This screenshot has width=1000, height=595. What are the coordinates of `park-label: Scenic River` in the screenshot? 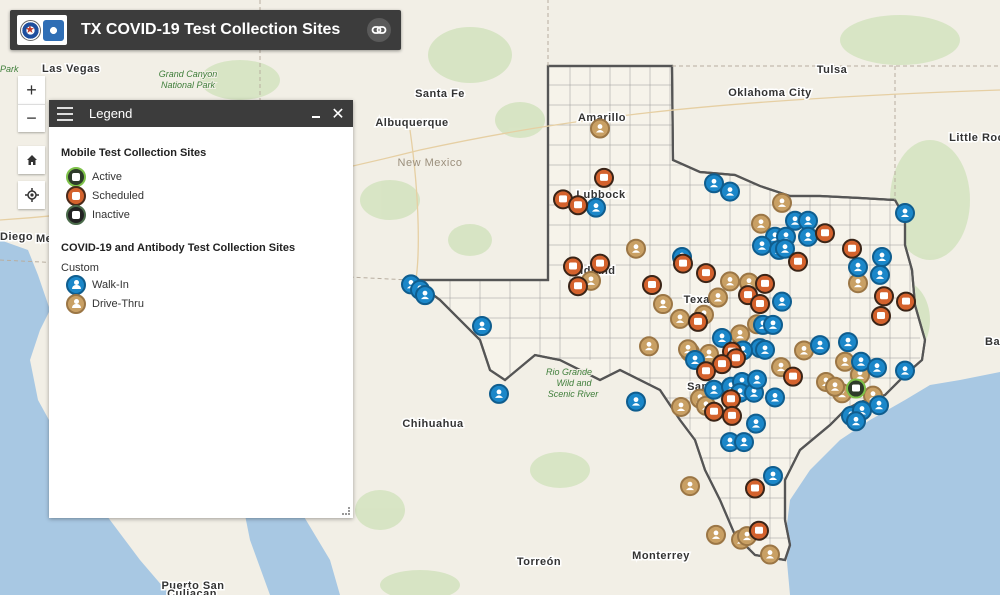 It's located at (574, 394).